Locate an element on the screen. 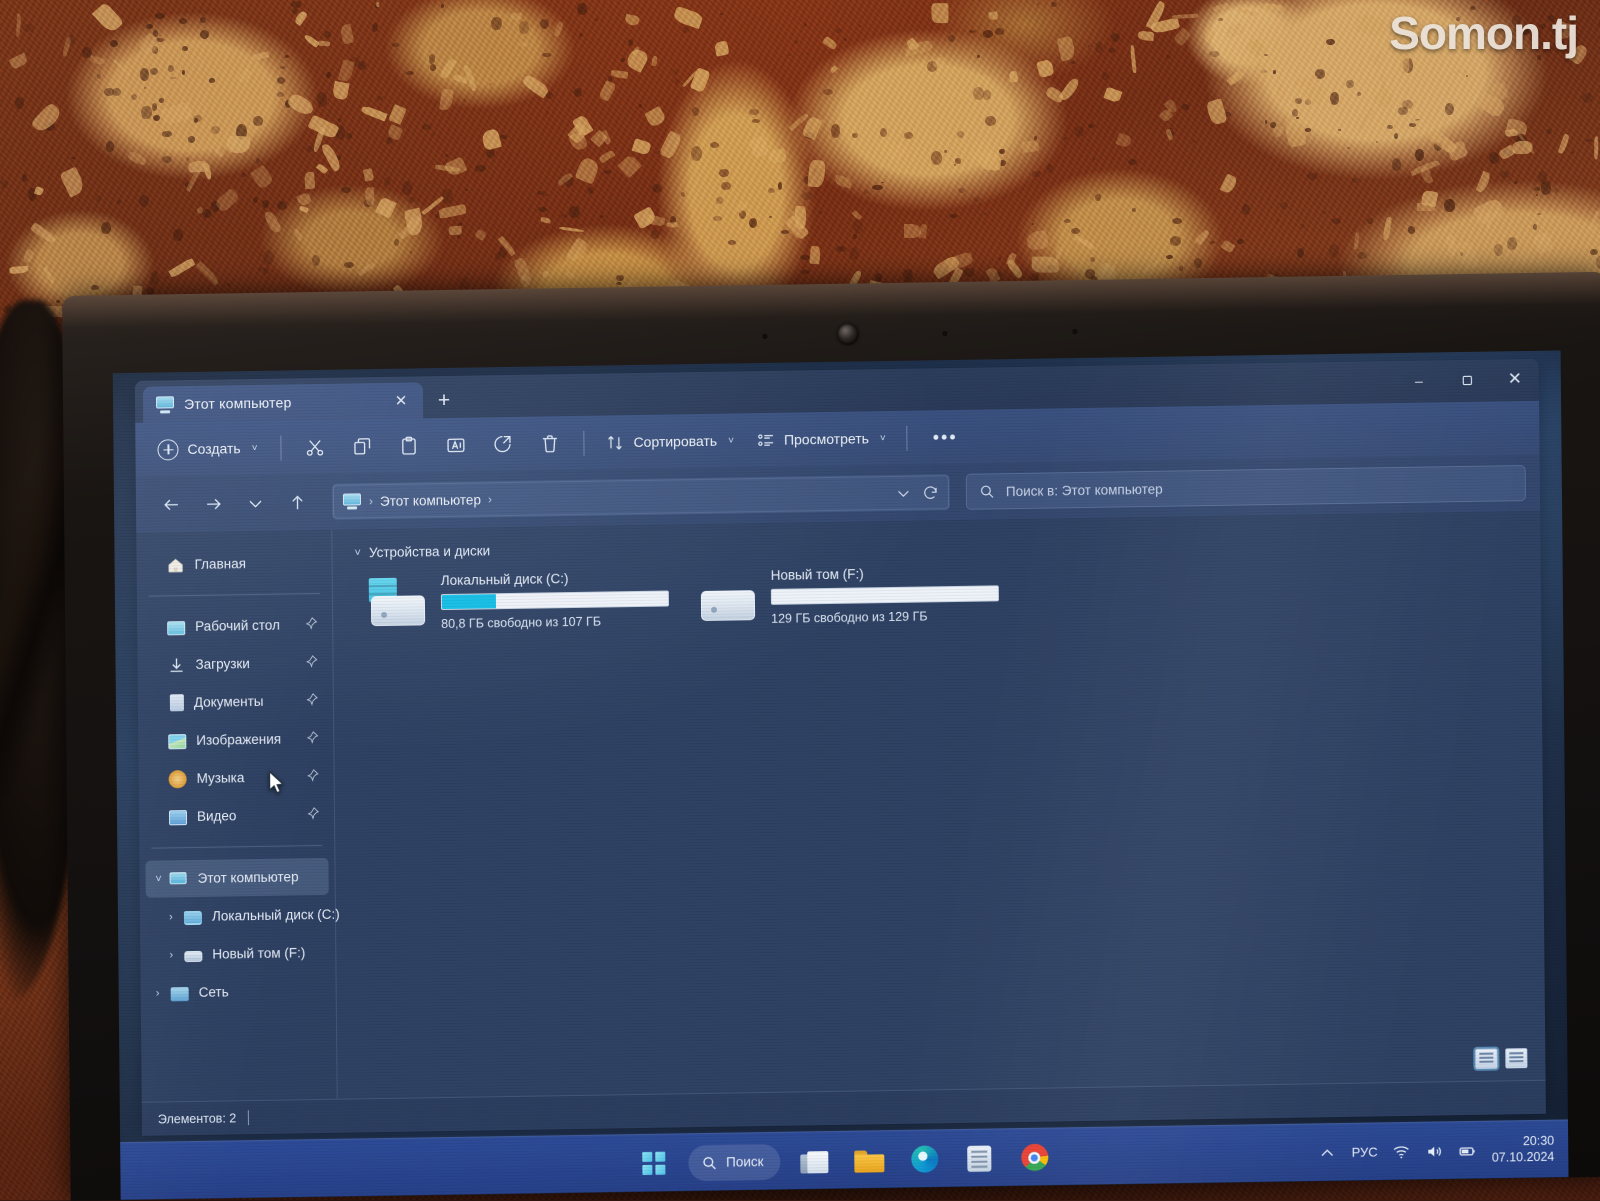 This screenshot has height=1201, width=1600. rename-icon is located at coordinates (456, 444).